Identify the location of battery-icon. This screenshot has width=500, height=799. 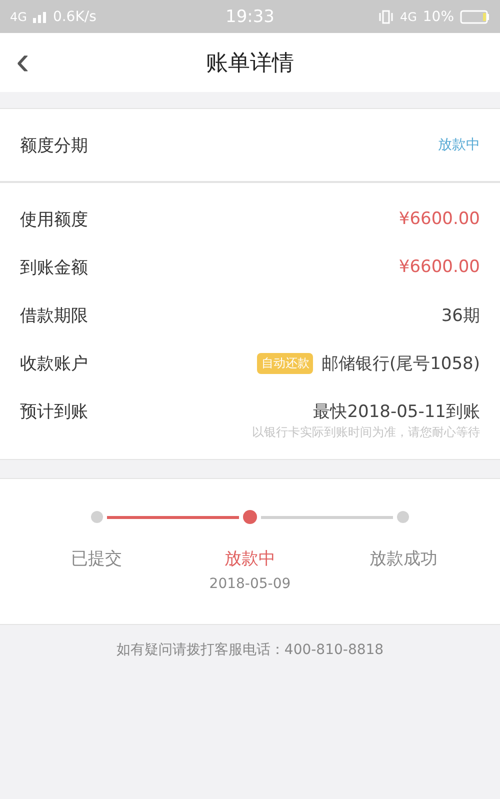
(475, 17).